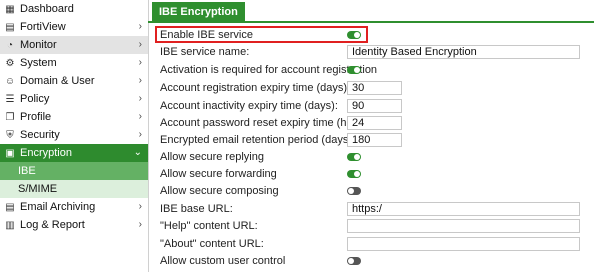  I want to click on sidebar-item-domain-user: ☺ Domain & User ›, so click(74, 81).